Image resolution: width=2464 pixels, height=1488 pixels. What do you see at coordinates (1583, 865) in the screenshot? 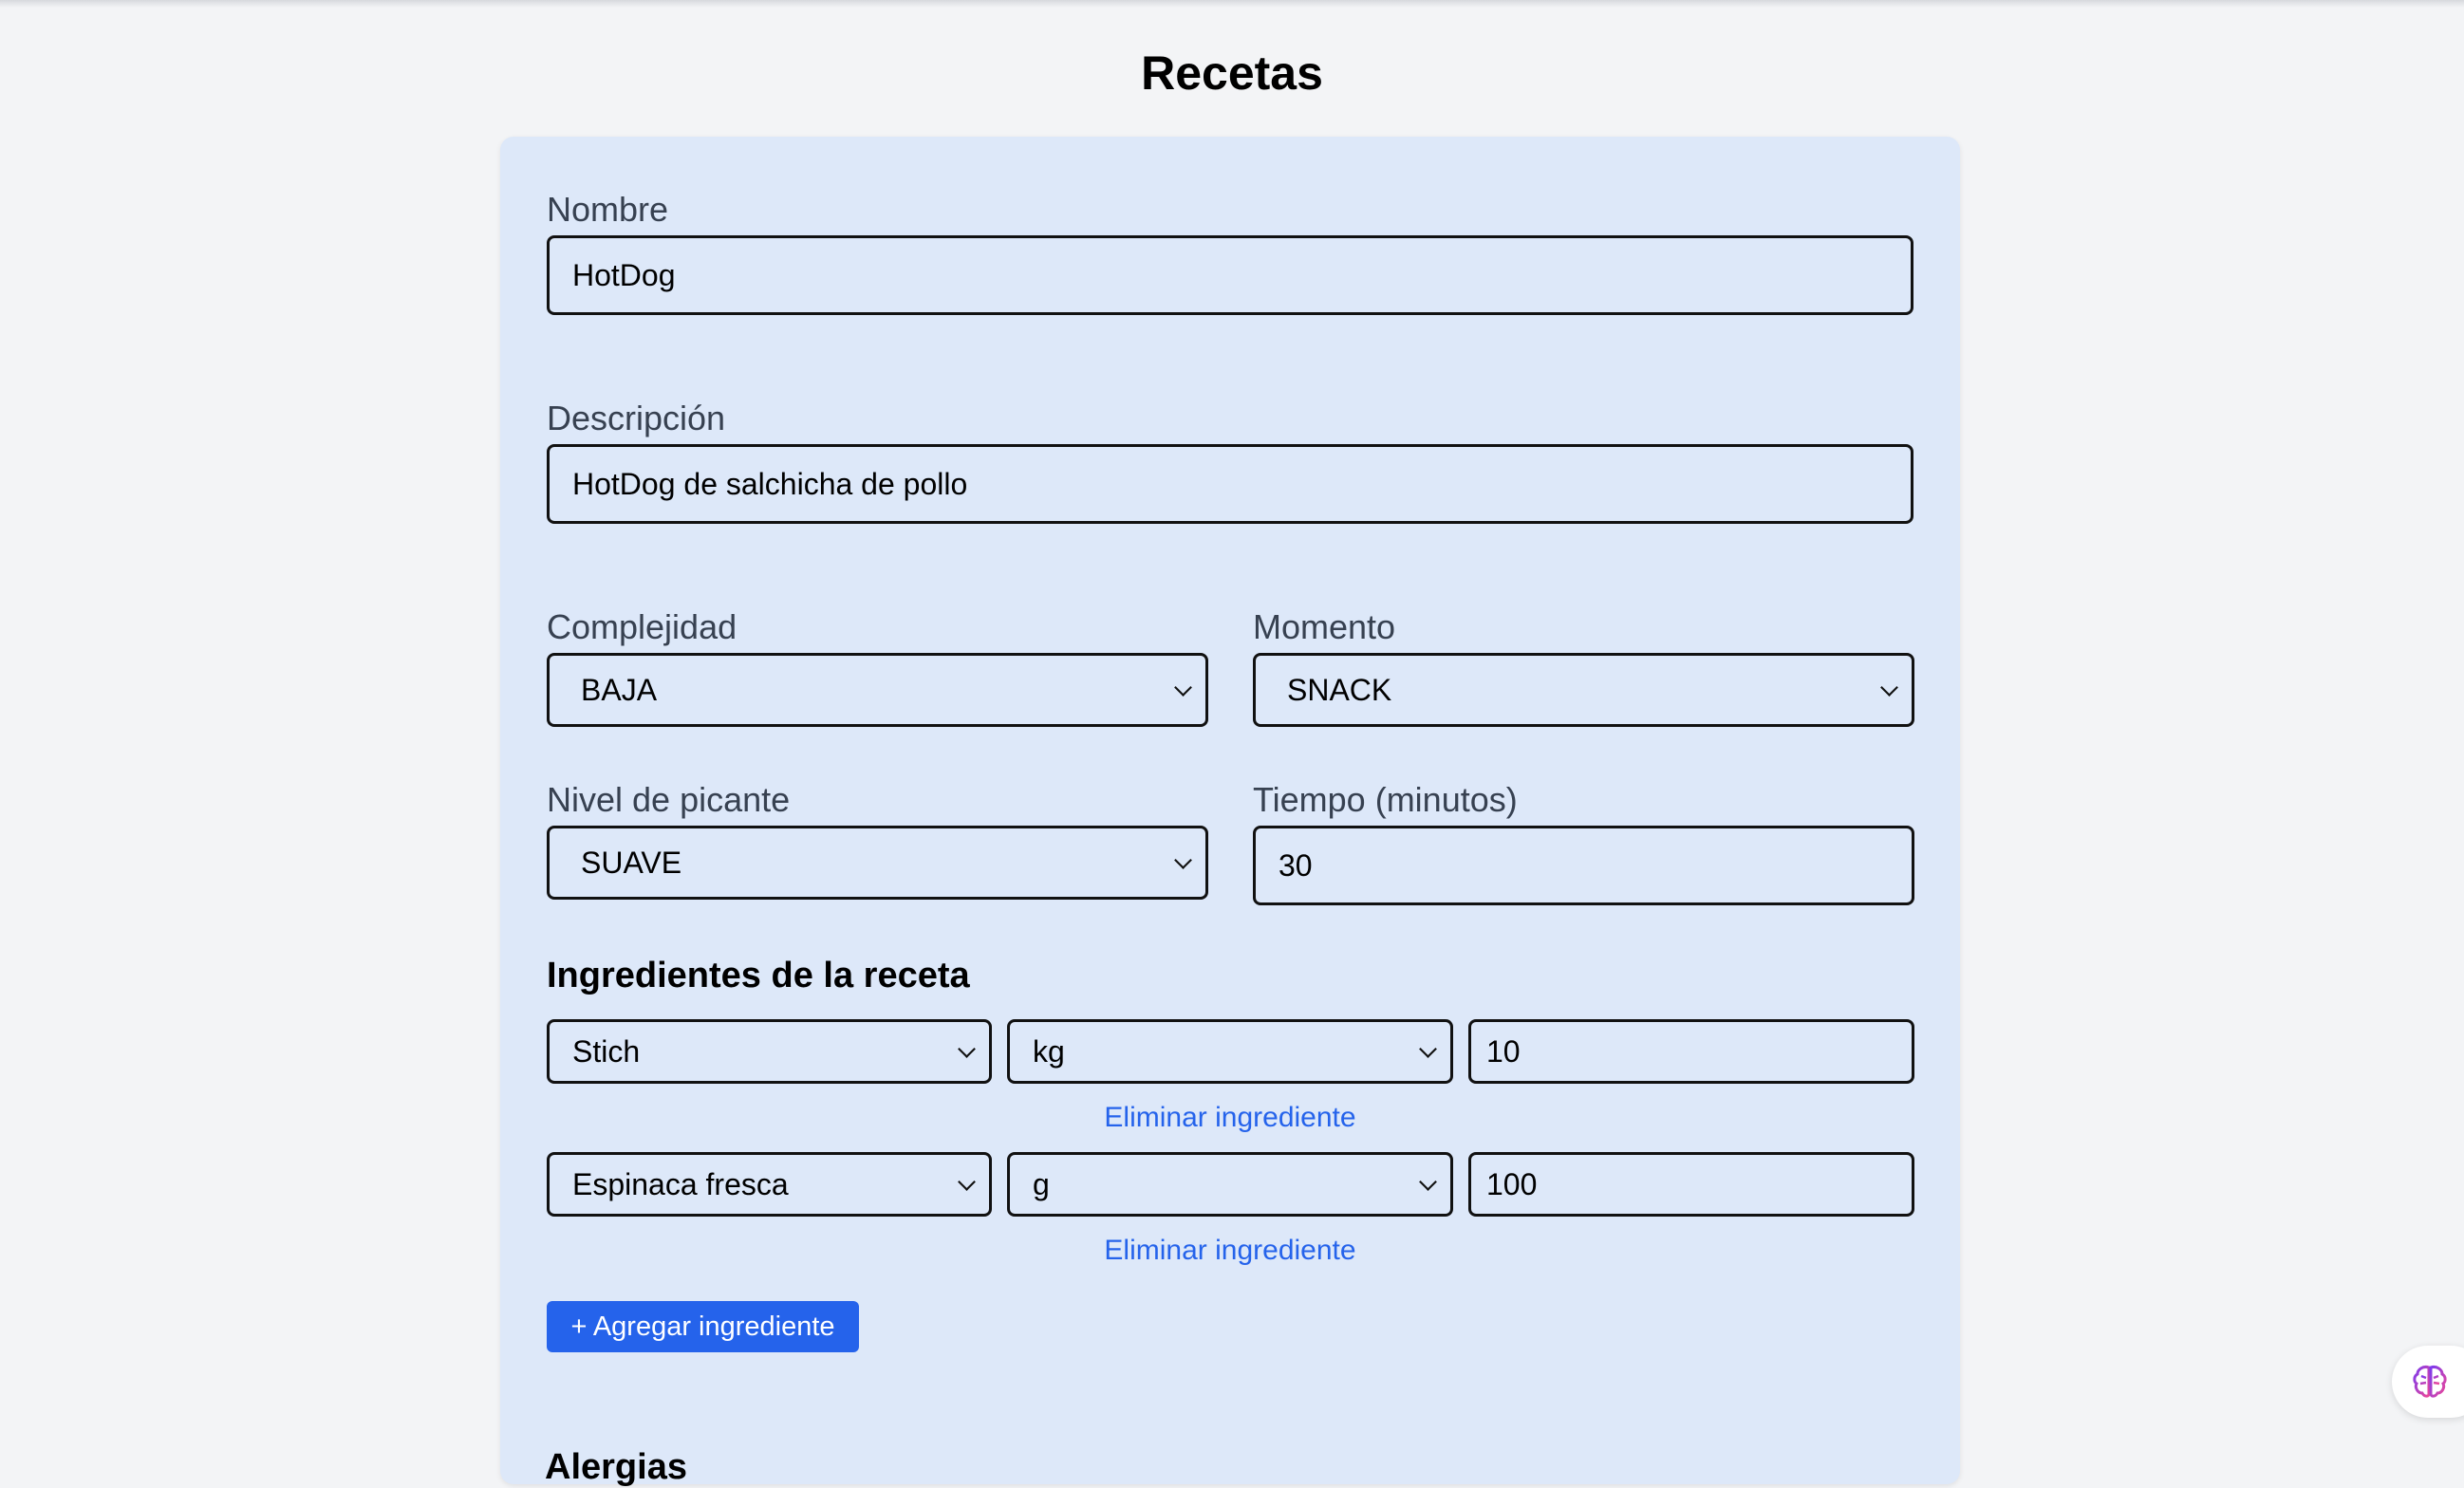
I see `tiempo-input: 30` at bounding box center [1583, 865].